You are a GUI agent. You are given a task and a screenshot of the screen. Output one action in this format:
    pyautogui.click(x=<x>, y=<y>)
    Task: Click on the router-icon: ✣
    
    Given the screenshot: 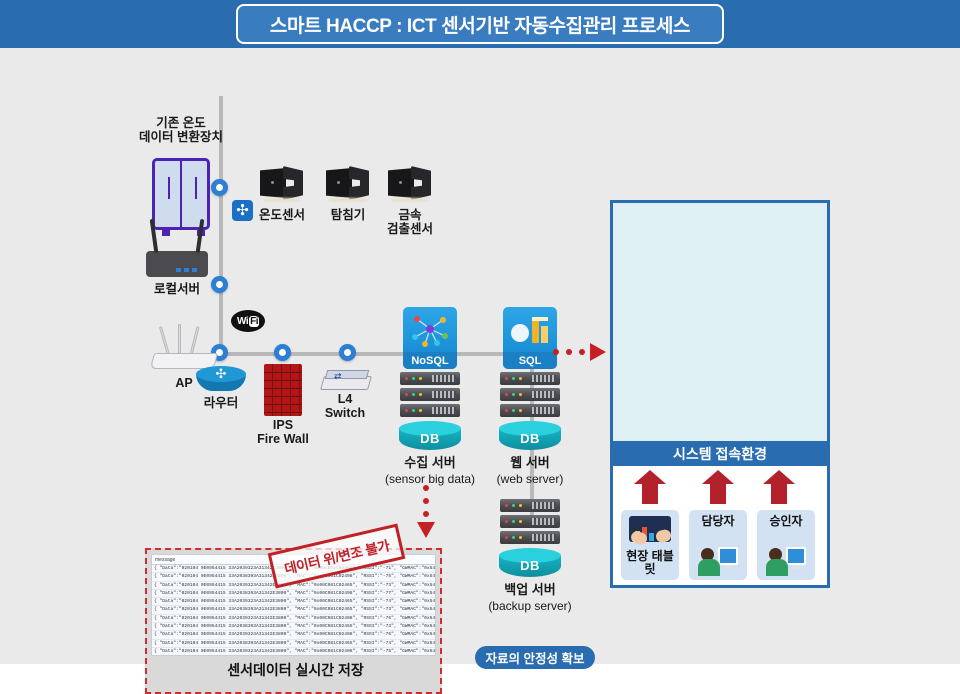 What is the action you would take?
    pyautogui.click(x=221, y=379)
    